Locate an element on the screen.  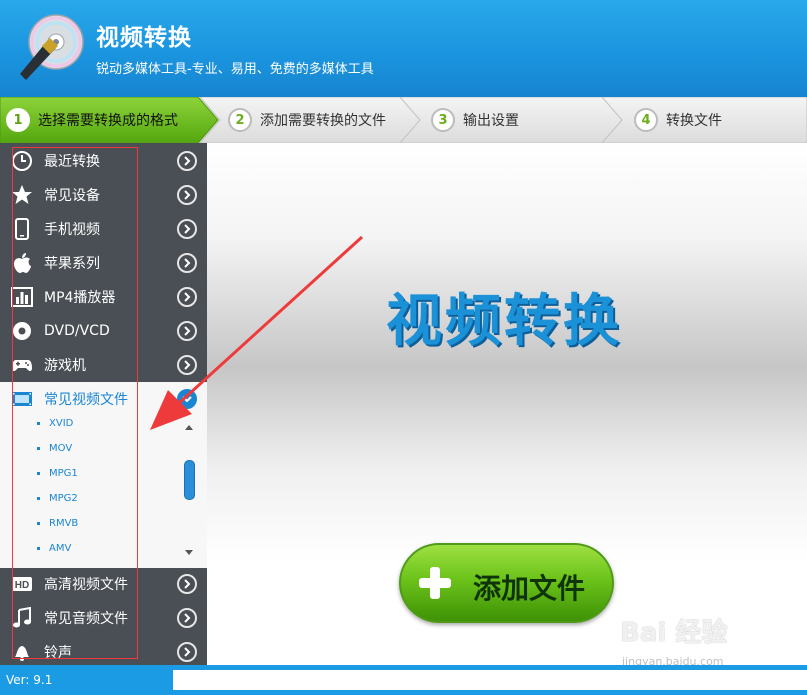
sidebar-item-label: 游戏机 is located at coordinates (65, 366).